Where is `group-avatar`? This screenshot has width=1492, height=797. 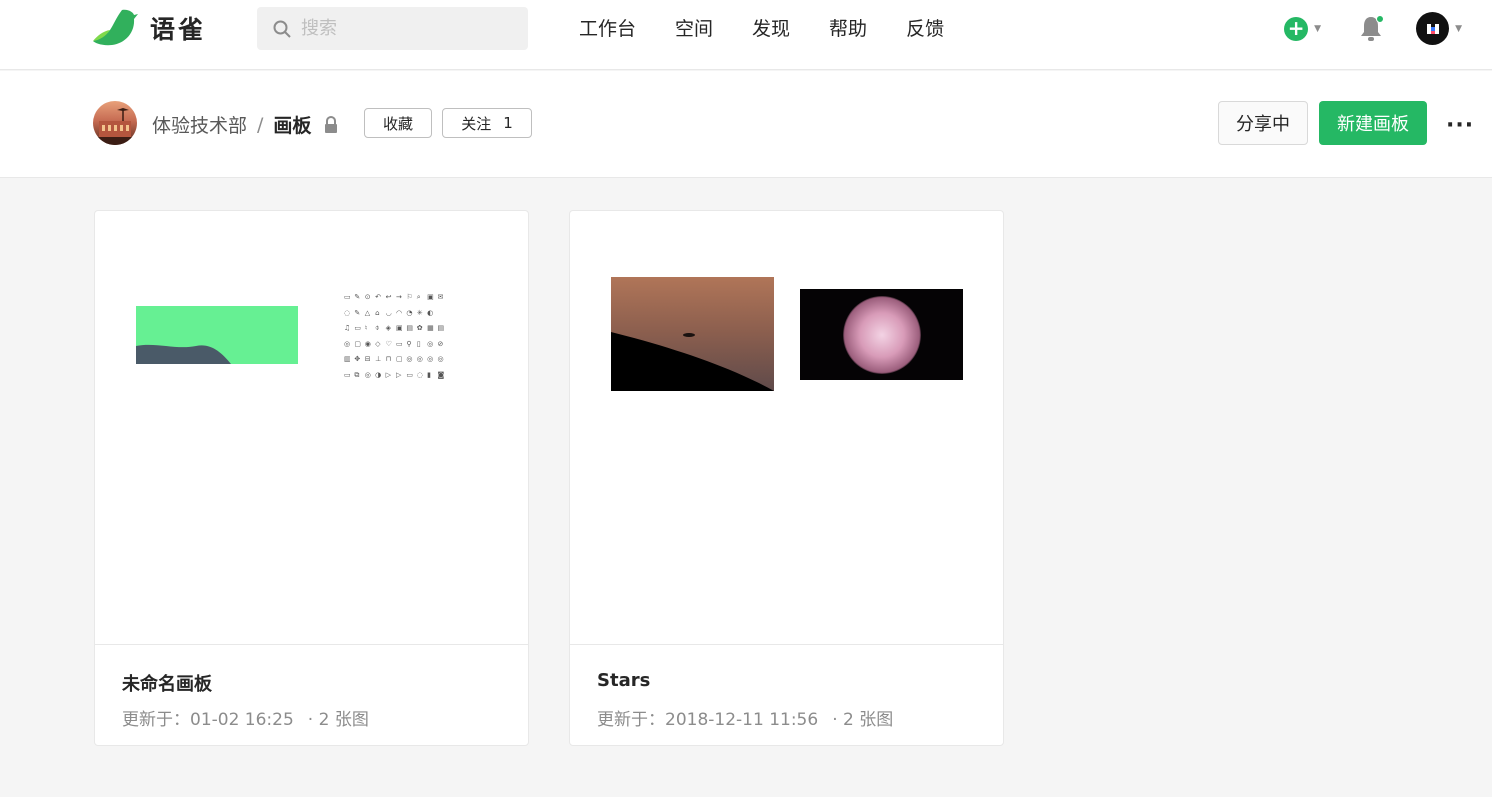 group-avatar is located at coordinates (115, 123).